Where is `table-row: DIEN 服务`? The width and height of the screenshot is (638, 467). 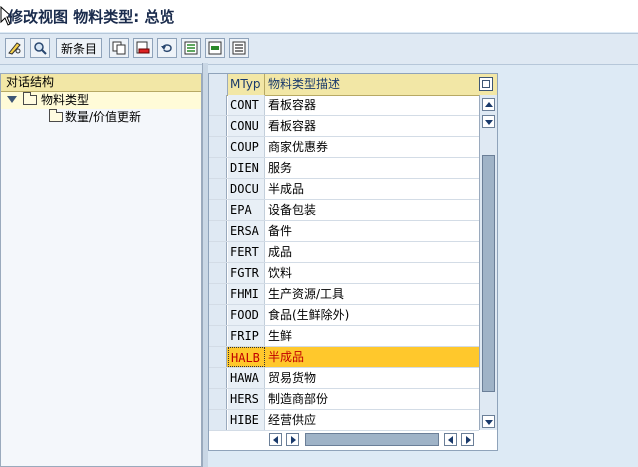 table-row: DIEN 服务 is located at coordinates (344, 168).